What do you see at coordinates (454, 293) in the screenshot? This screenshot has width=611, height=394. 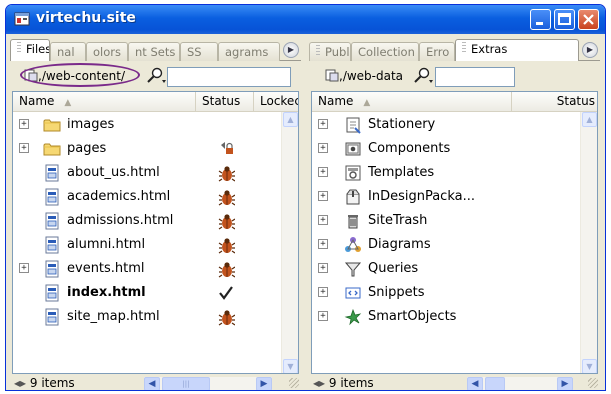 I see `list-item: + Snippets` at bounding box center [454, 293].